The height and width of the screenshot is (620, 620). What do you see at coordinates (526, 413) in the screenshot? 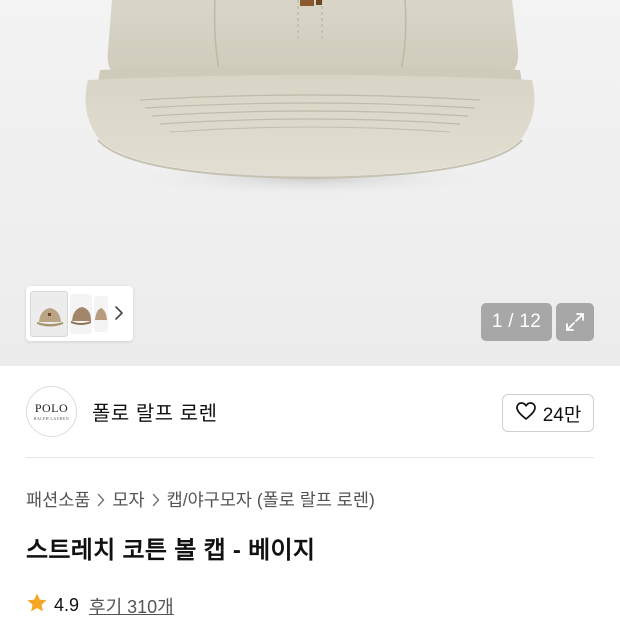
I see `heart-icon` at bounding box center [526, 413].